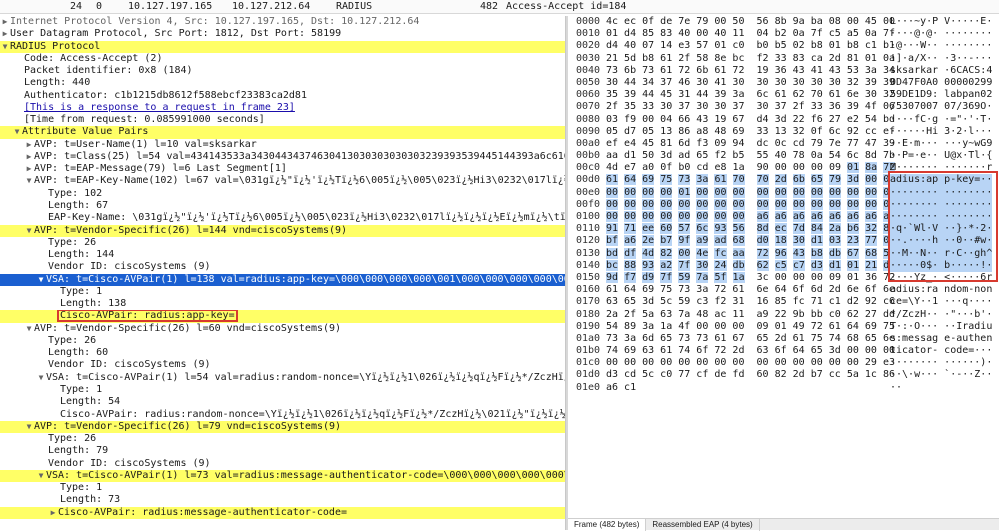 The height and width of the screenshot is (531, 999). I want to click on tree-row-length: Length: 440, so click(282, 83).